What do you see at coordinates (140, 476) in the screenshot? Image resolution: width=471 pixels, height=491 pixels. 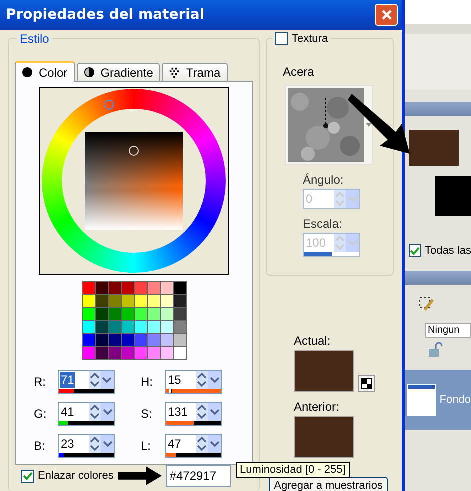 I see `arrow-drawing` at bounding box center [140, 476].